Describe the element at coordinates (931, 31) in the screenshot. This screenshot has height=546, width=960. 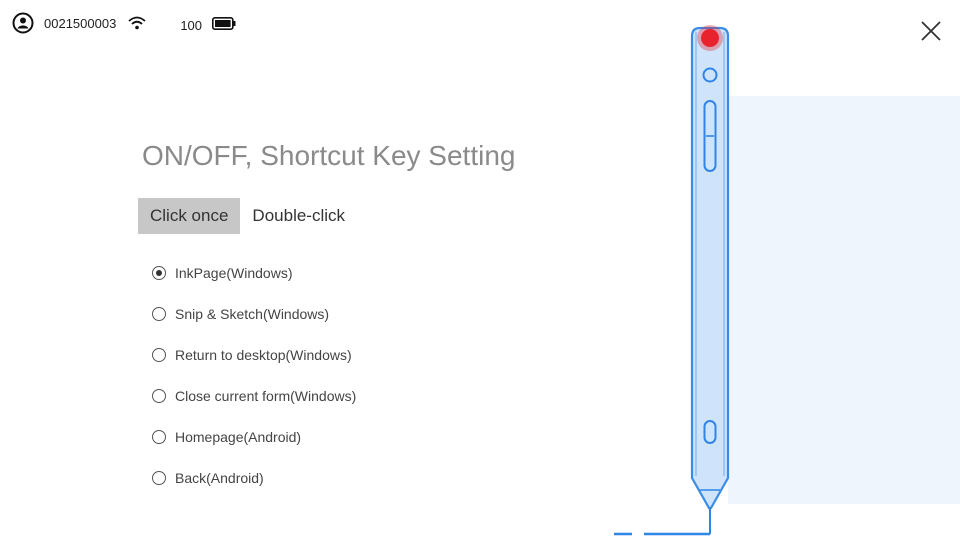
I see `close-icon` at that location.